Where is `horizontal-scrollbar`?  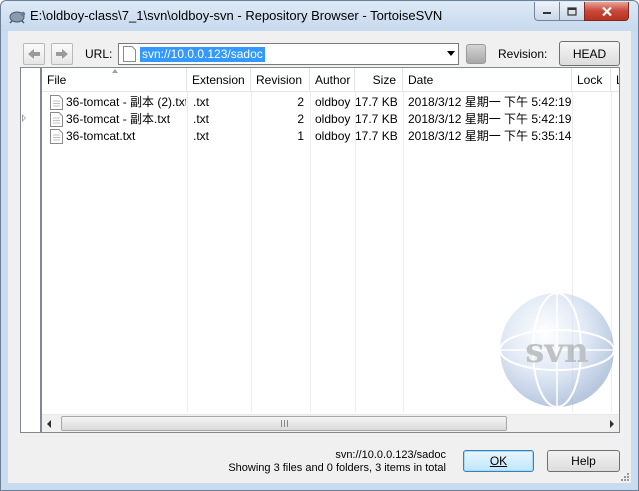
horizontal-scrollbar is located at coordinates (330, 423).